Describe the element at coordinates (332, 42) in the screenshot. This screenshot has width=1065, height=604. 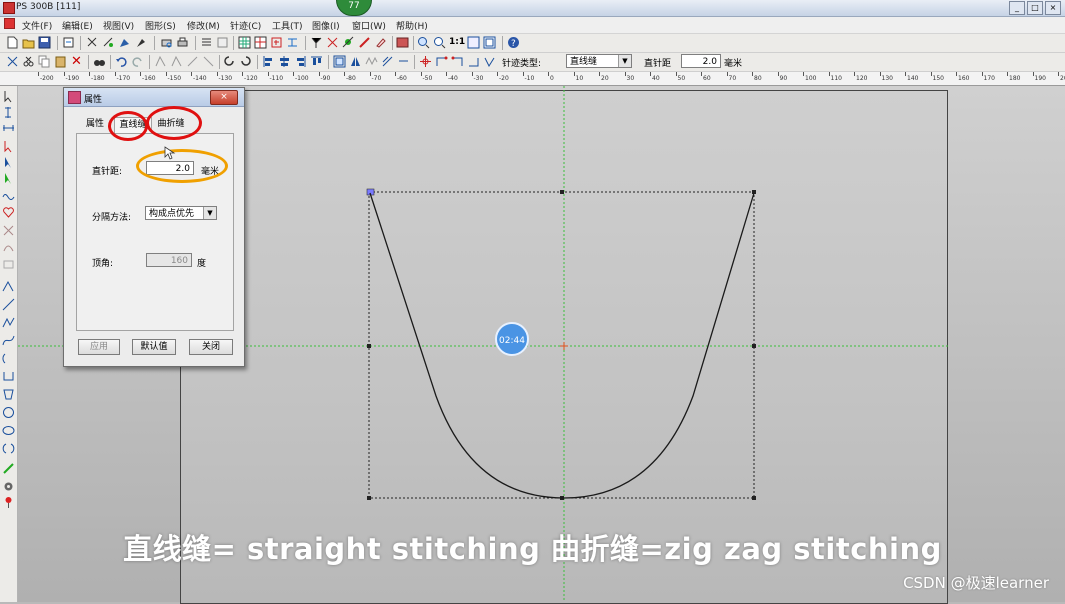
I see `scissors-icon` at that location.